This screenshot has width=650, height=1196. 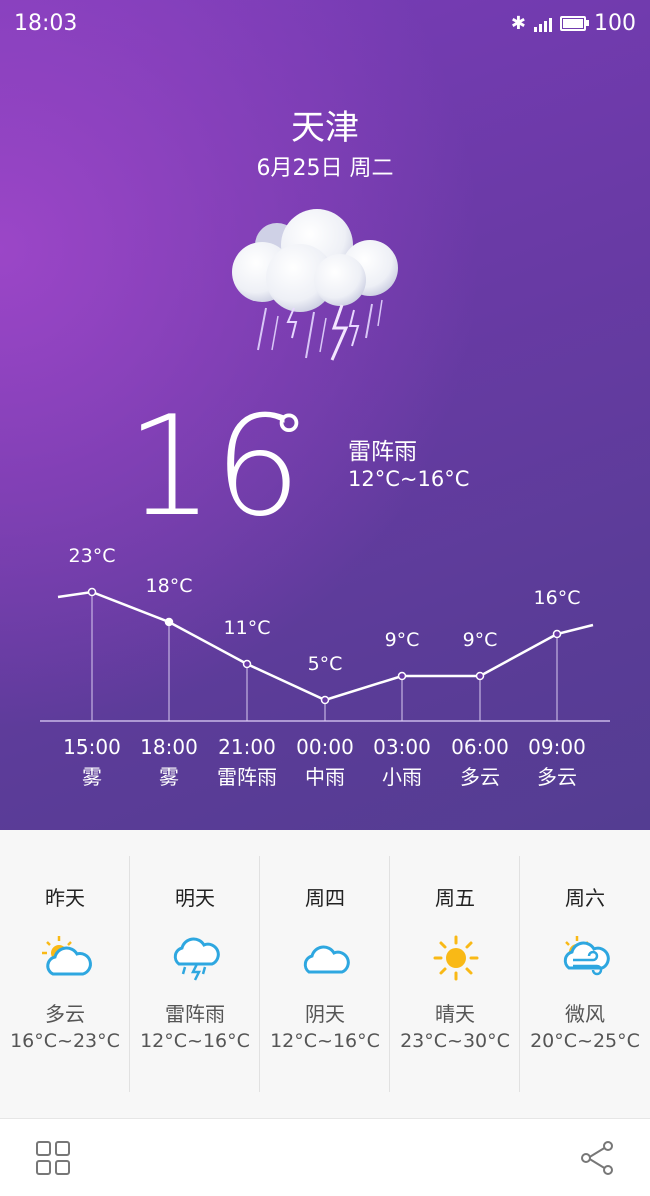 I want to click on day-range: 20°C~25°C, so click(x=585, y=1041).